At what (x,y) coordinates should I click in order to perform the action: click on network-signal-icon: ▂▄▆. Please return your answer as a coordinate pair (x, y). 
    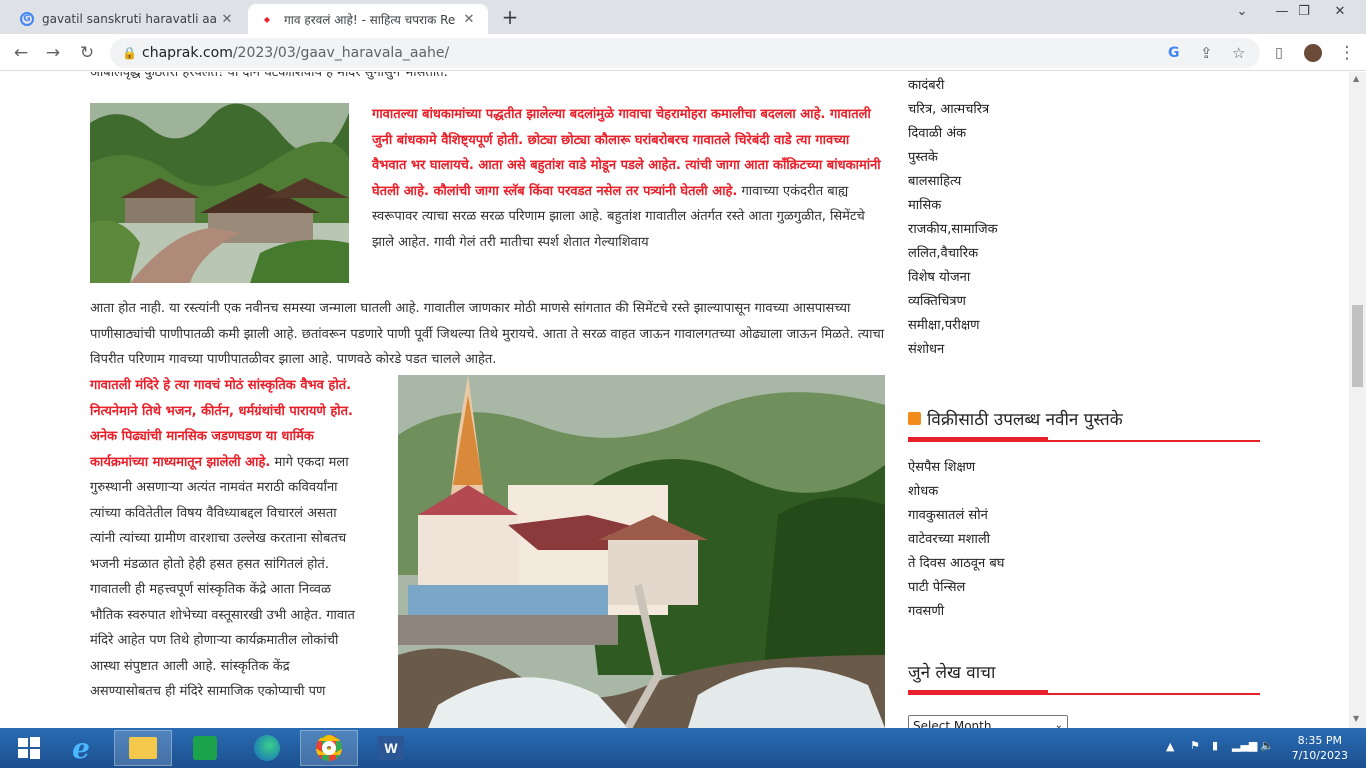
    Looking at the image, I should click on (1244, 745).